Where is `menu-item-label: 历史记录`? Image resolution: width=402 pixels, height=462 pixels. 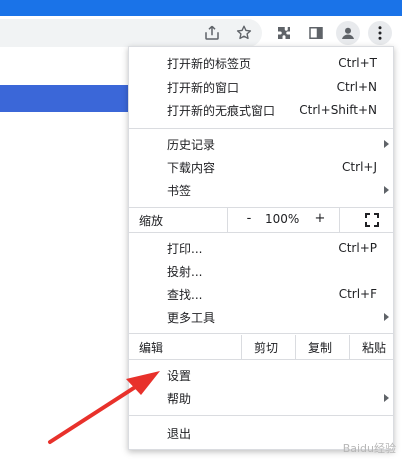
menu-item-label: 历史记录 is located at coordinates (191, 144).